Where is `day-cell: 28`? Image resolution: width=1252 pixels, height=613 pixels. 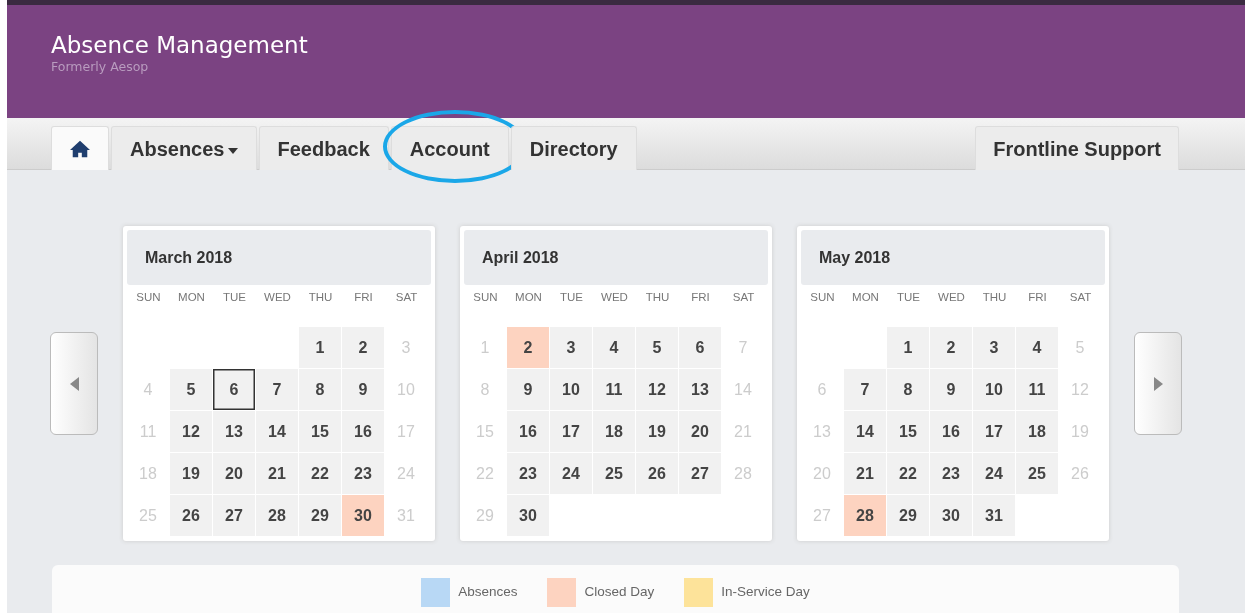 day-cell: 28 is located at coordinates (277, 516).